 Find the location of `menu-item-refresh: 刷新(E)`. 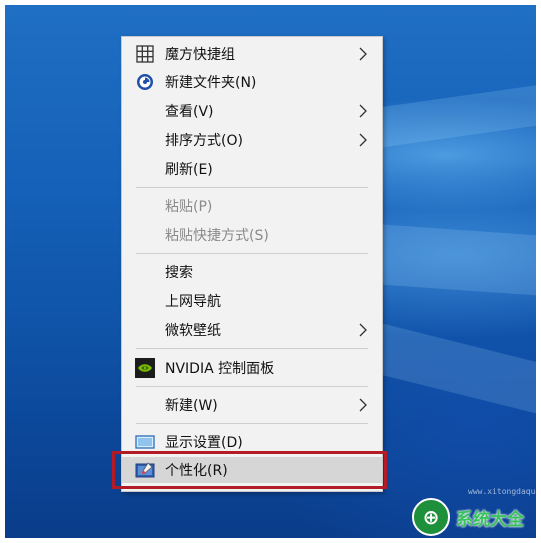

menu-item-refresh: 刷新(E) is located at coordinates (252, 169).